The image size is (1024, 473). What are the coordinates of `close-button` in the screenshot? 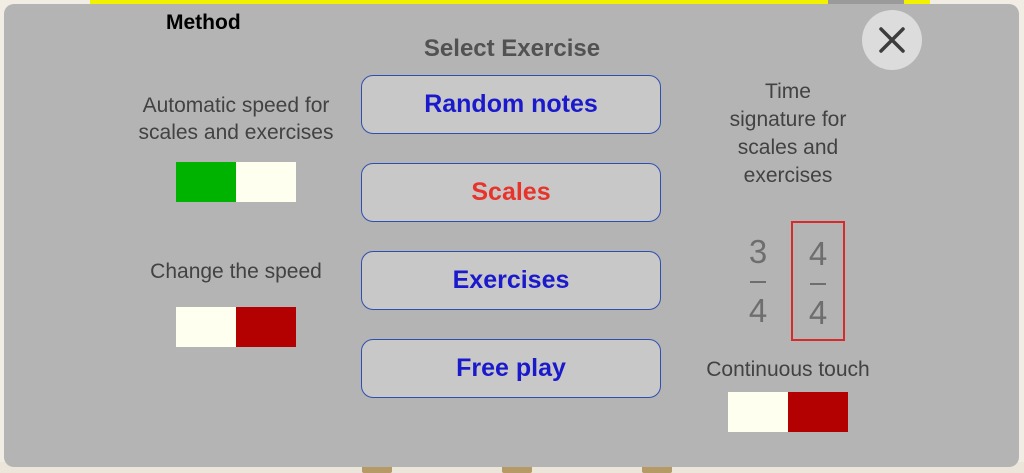 It's located at (892, 40).